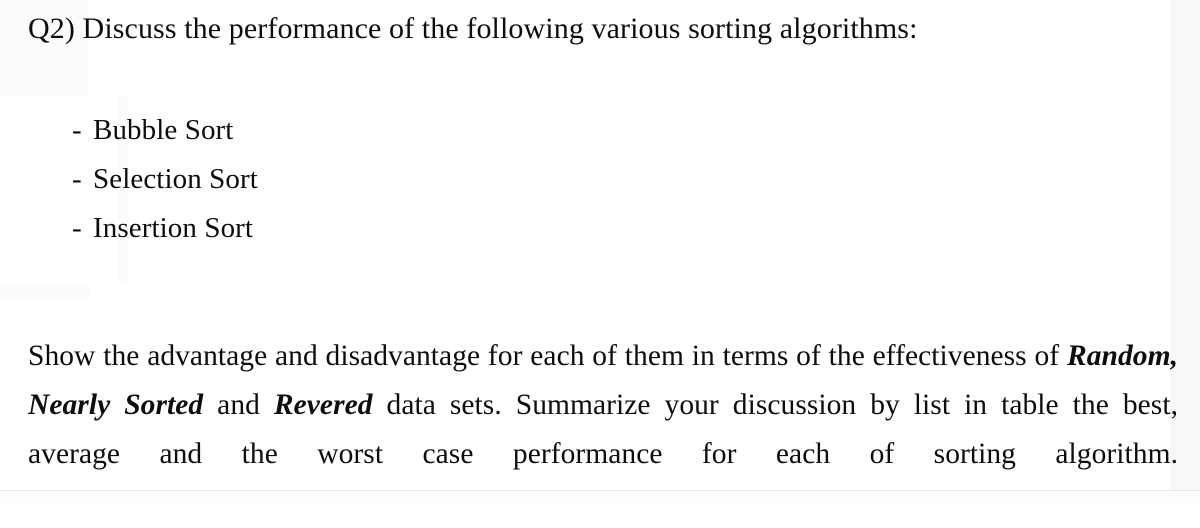 This screenshot has height=528, width=1200. I want to click on list-item-label: Insertion Sort, so click(173, 228).